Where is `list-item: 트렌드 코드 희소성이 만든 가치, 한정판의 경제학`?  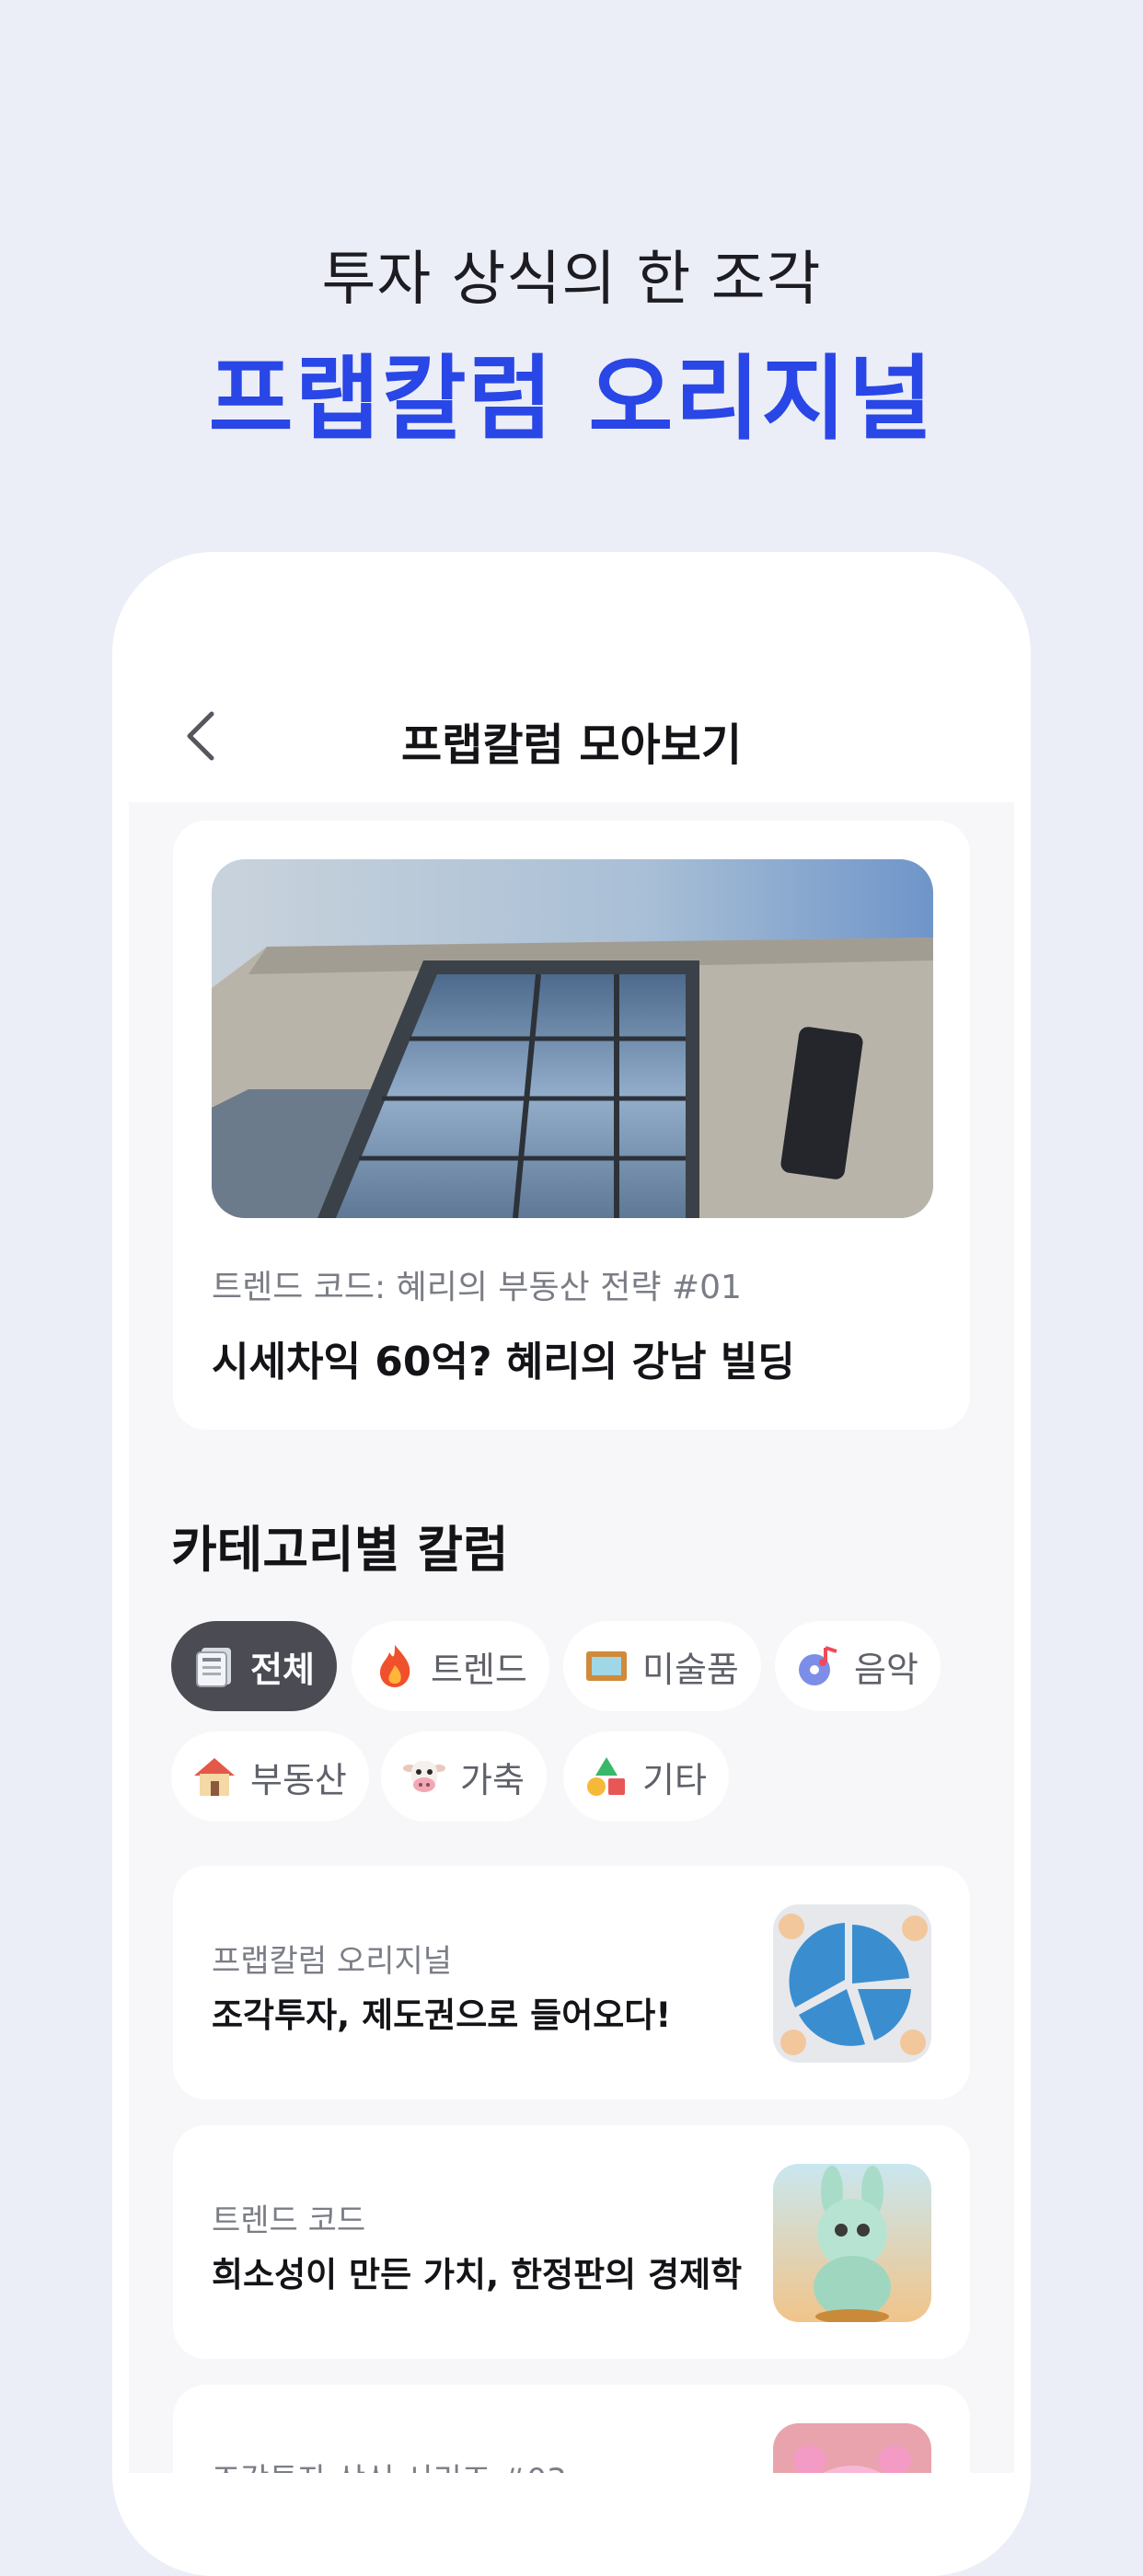
list-item: 트렌드 코드 희소성이 만든 가치, 한정판의 경제학 is located at coordinates (571, 2242).